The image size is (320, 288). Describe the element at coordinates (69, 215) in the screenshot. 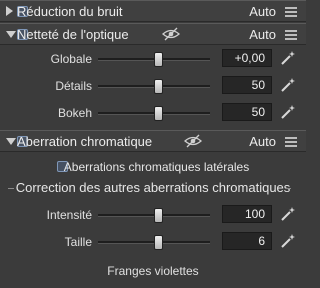

I see `slider-label: Intensité` at that location.